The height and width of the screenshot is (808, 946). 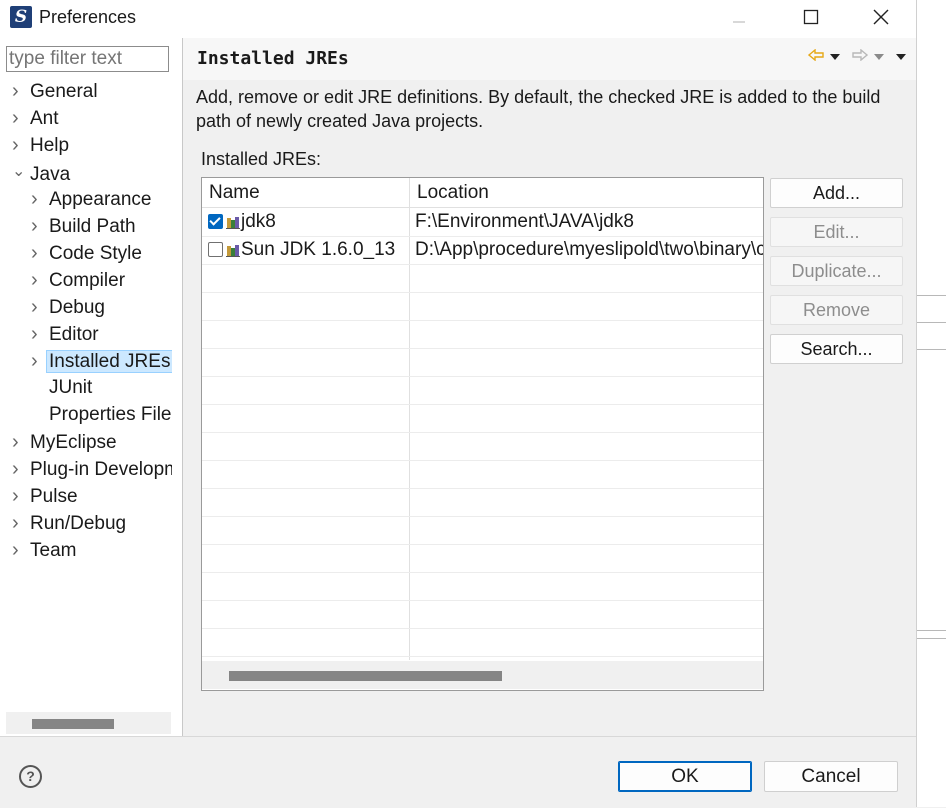 What do you see at coordinates (92, 172) in the screenshot?
I see `sidebar-item: ⌄ Java` at bounding box center [92, 172].